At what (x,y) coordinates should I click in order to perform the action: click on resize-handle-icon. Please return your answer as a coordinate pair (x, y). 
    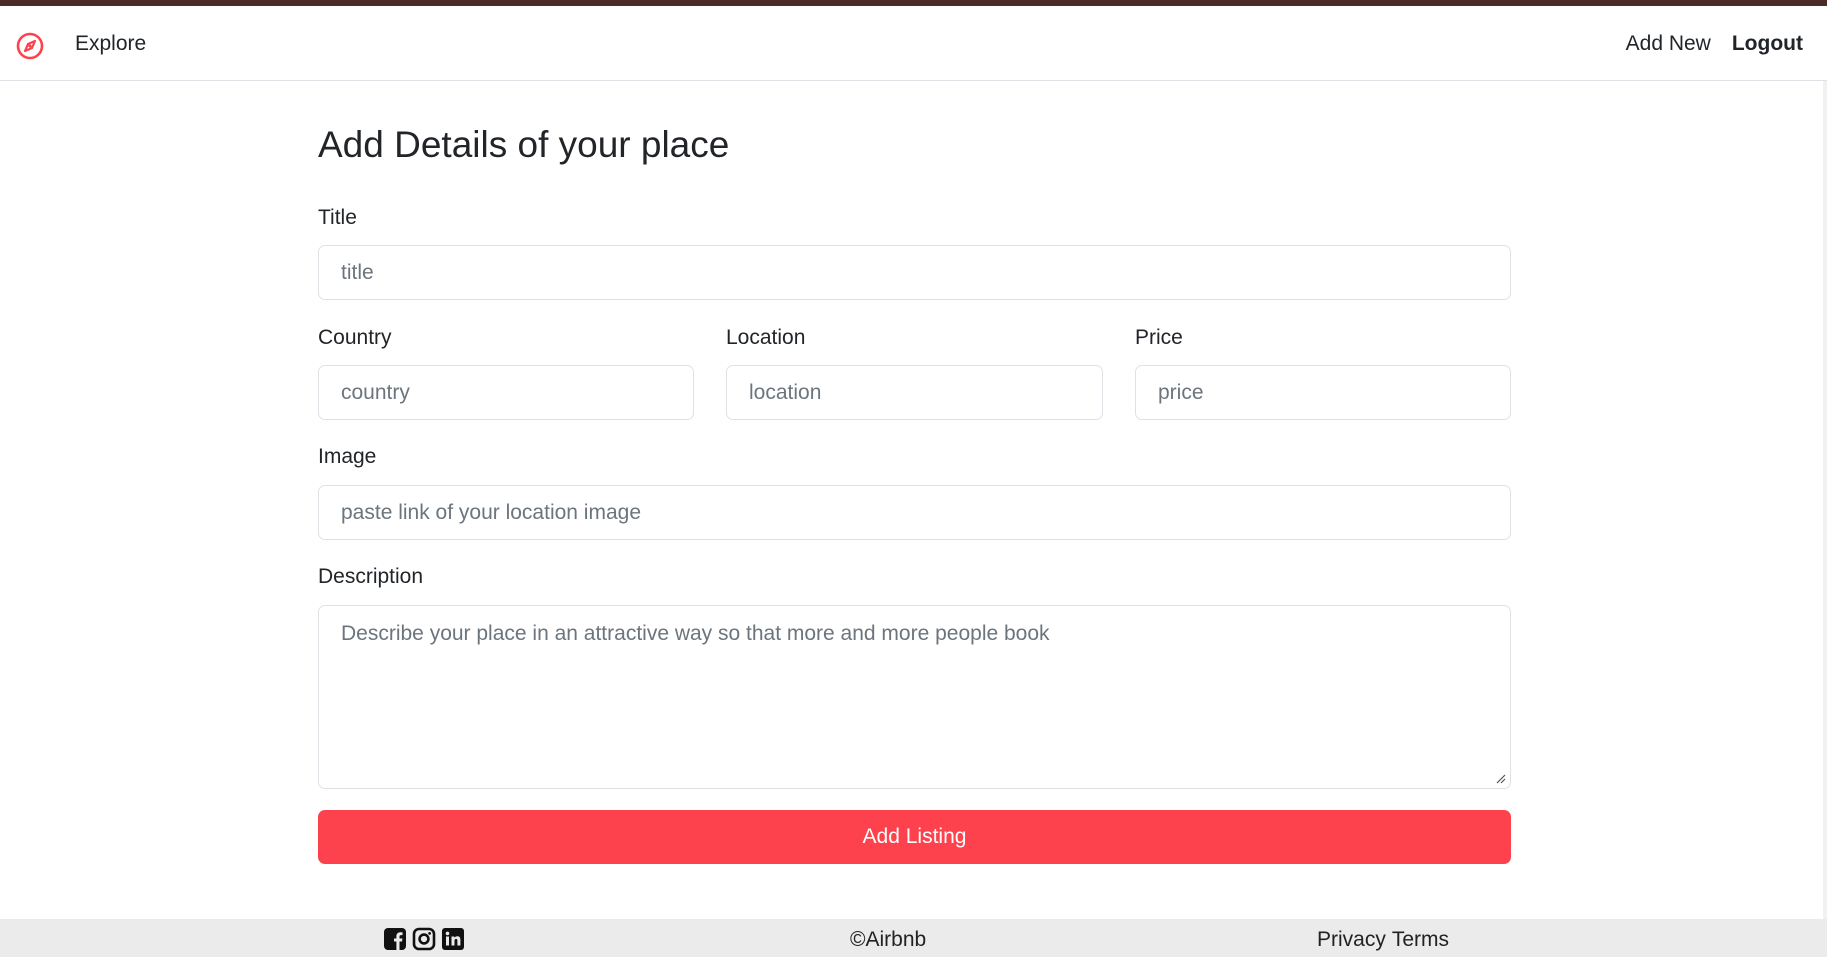
    Looking at the image, I should click on (1500, 778).